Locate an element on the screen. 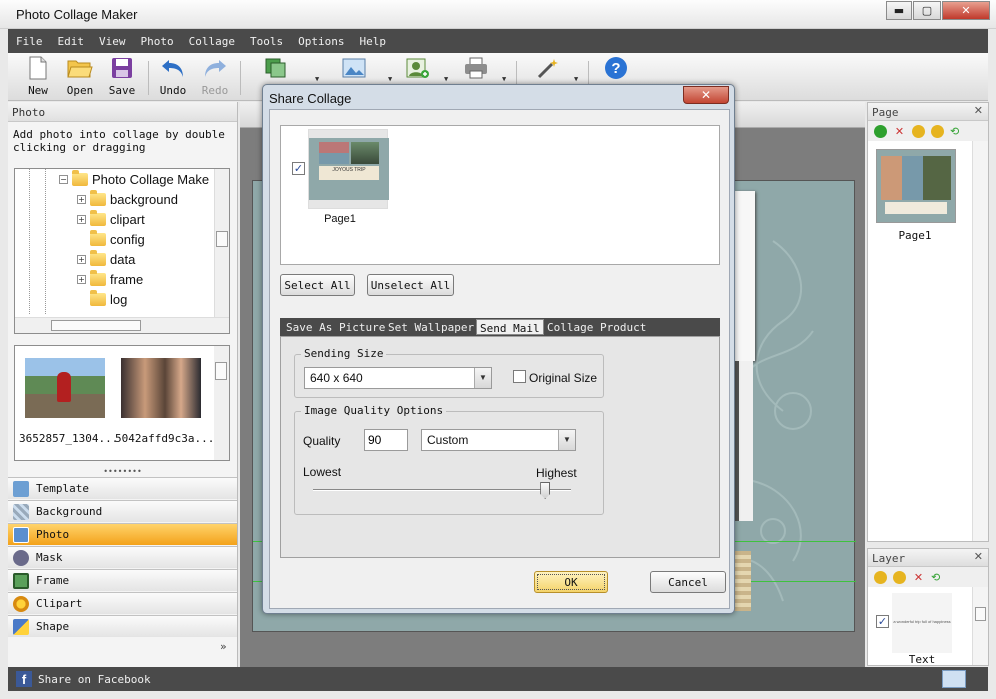 The width and height of the screenshot is (996, 699). tab-collage-product: Collage Product is located at coordinates (596, 327).